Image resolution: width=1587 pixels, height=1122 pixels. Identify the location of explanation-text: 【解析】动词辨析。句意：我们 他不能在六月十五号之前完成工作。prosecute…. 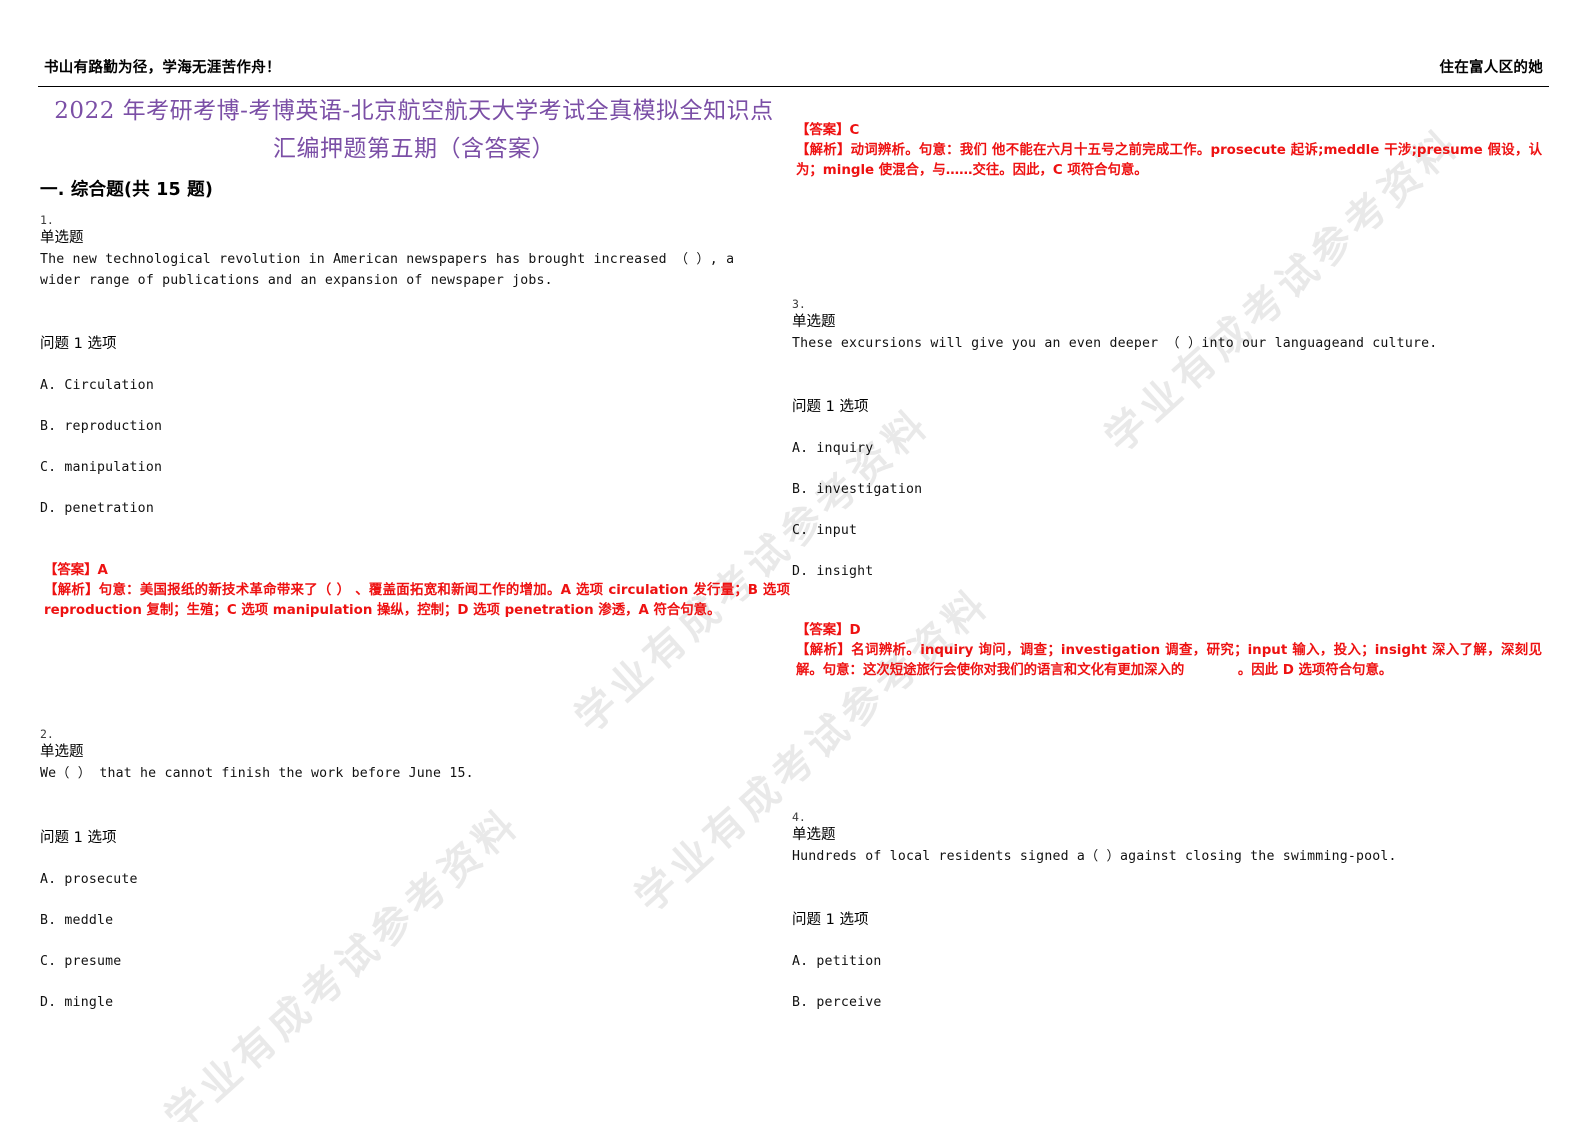
(1169, 160).